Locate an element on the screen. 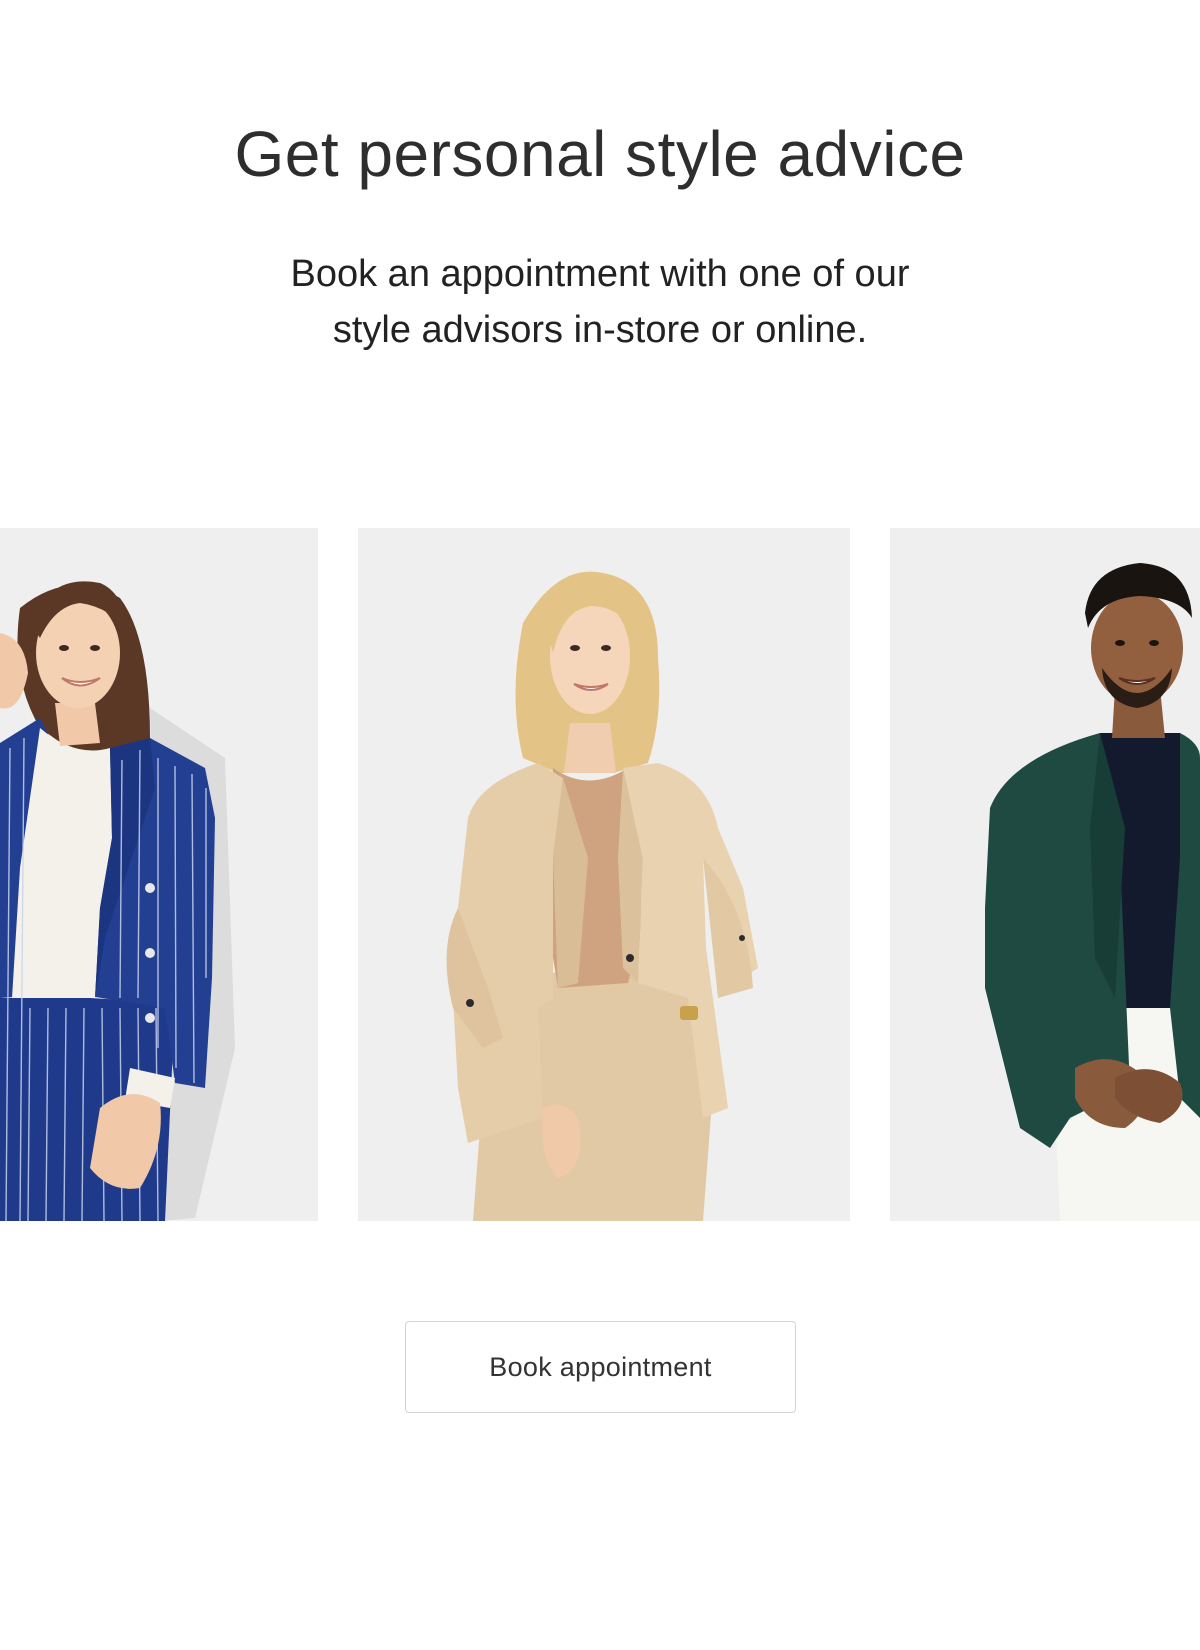 The image size is (1200, 1650). book-appointment-button: Book appointment is located at coordinates (600, 1367).